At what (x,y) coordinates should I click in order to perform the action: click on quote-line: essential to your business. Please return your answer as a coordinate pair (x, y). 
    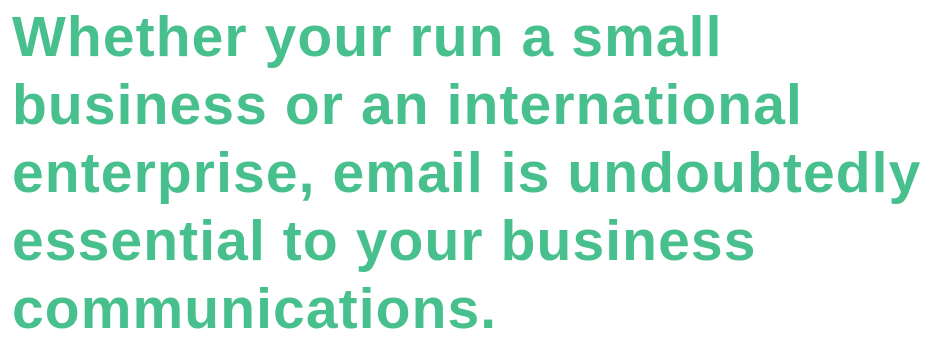
    Looking at the image, I should click on (384, 241).